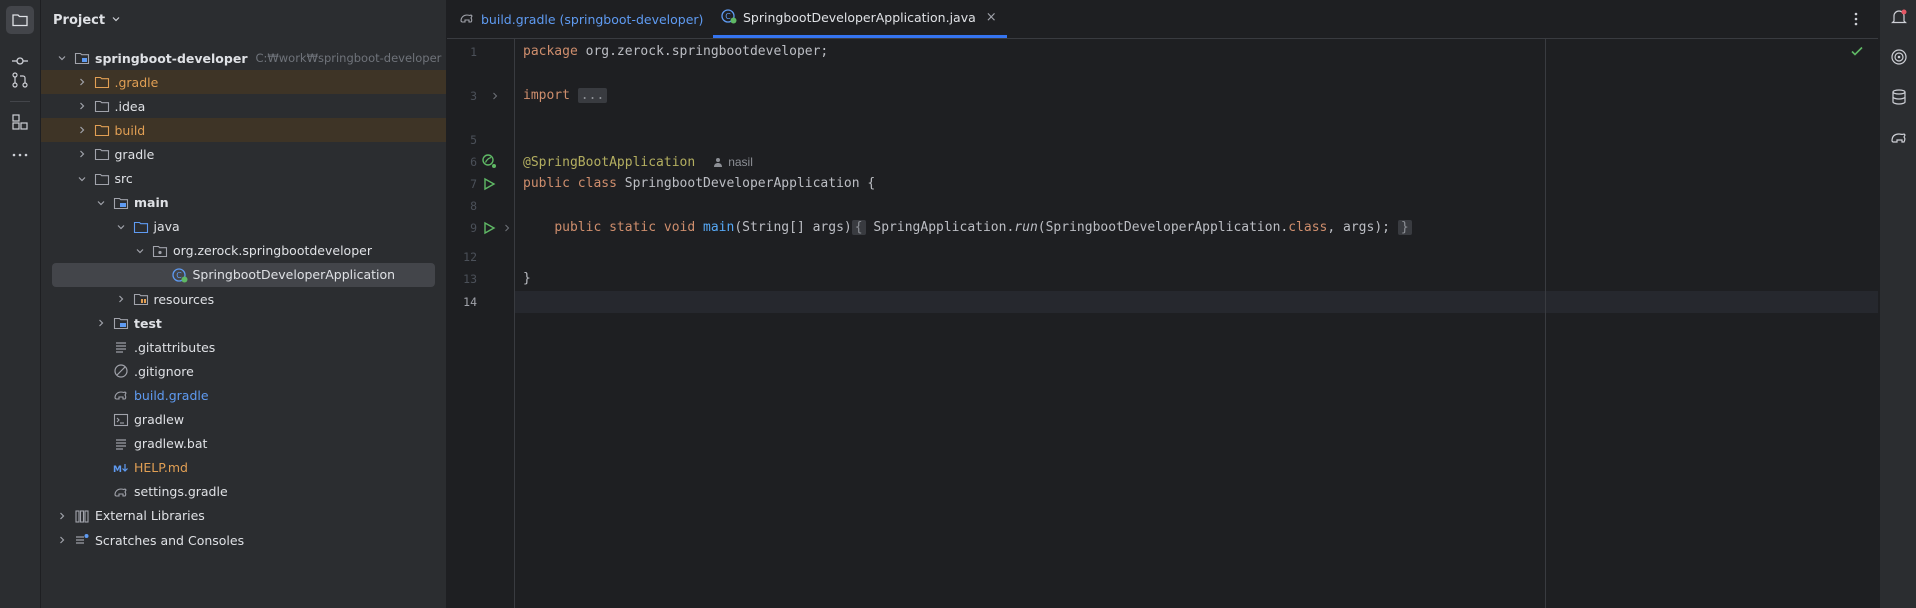  Describe the element at coordinates (481, 323) in the screenshot. I see `editor-gutter: 1 3 5 6 7 8 9 12 13 14` at that location.